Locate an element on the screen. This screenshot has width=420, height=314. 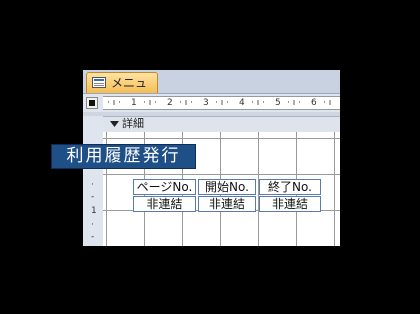
document-tab-strip: メニュー is located at coordinates (211, 87).